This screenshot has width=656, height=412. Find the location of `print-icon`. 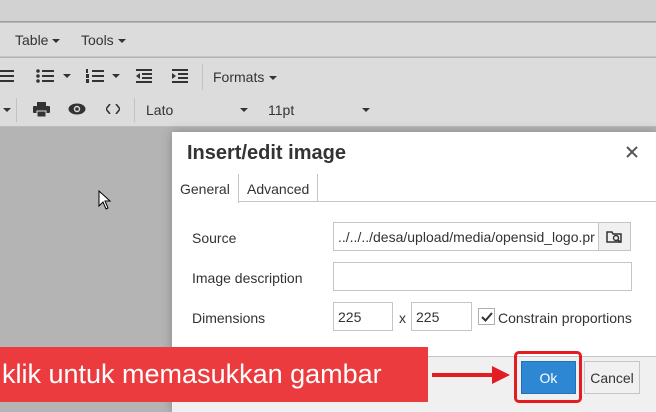

print-icon is located at coordinates (41, 109).